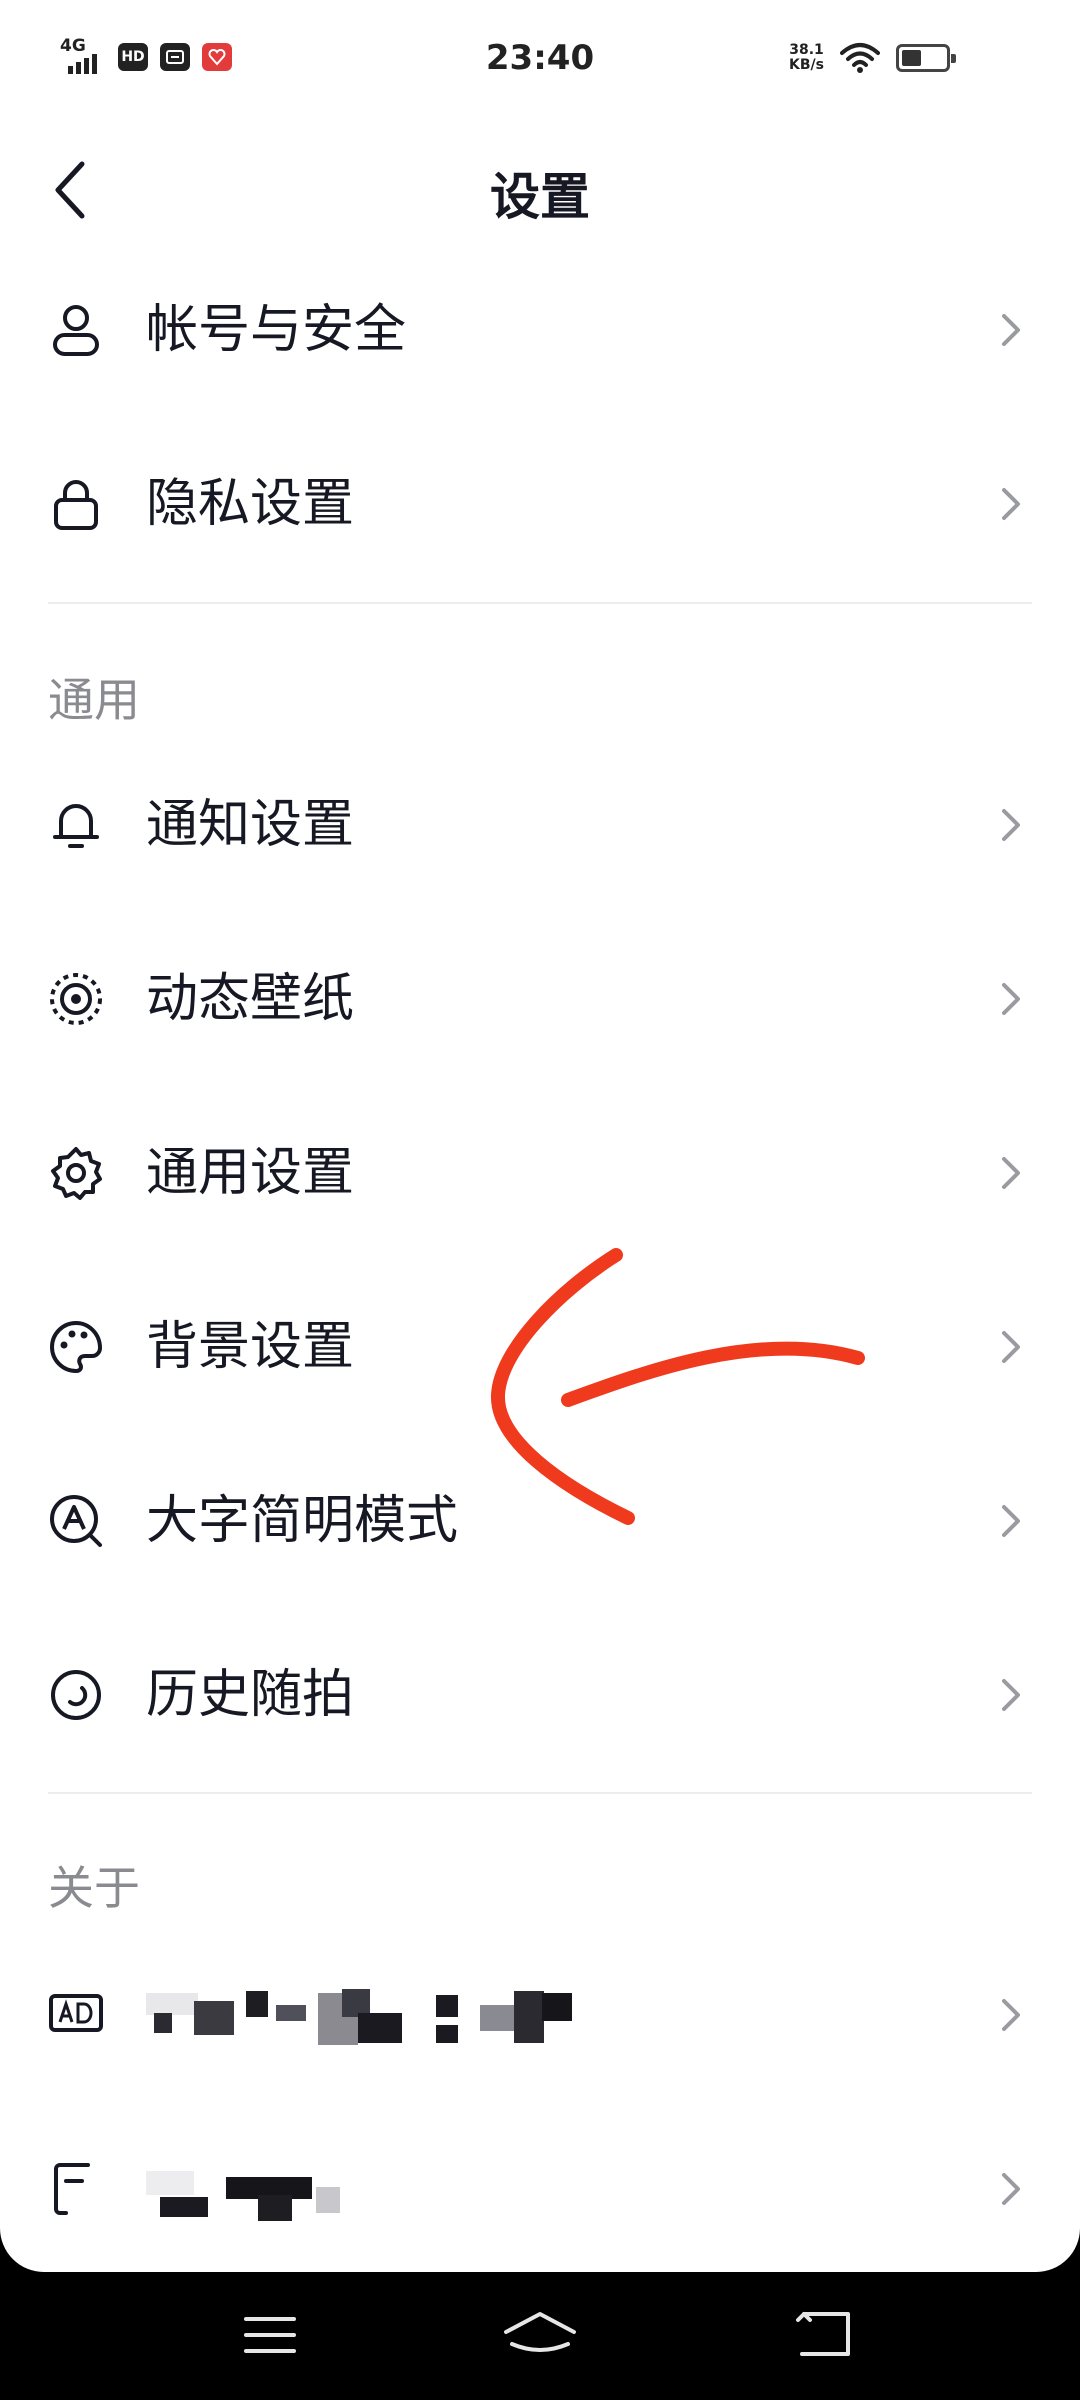 The height and width of the screenshot is (2400, 1080). I want to click on settings-item-background: 背景设置, so click(540, 1347).